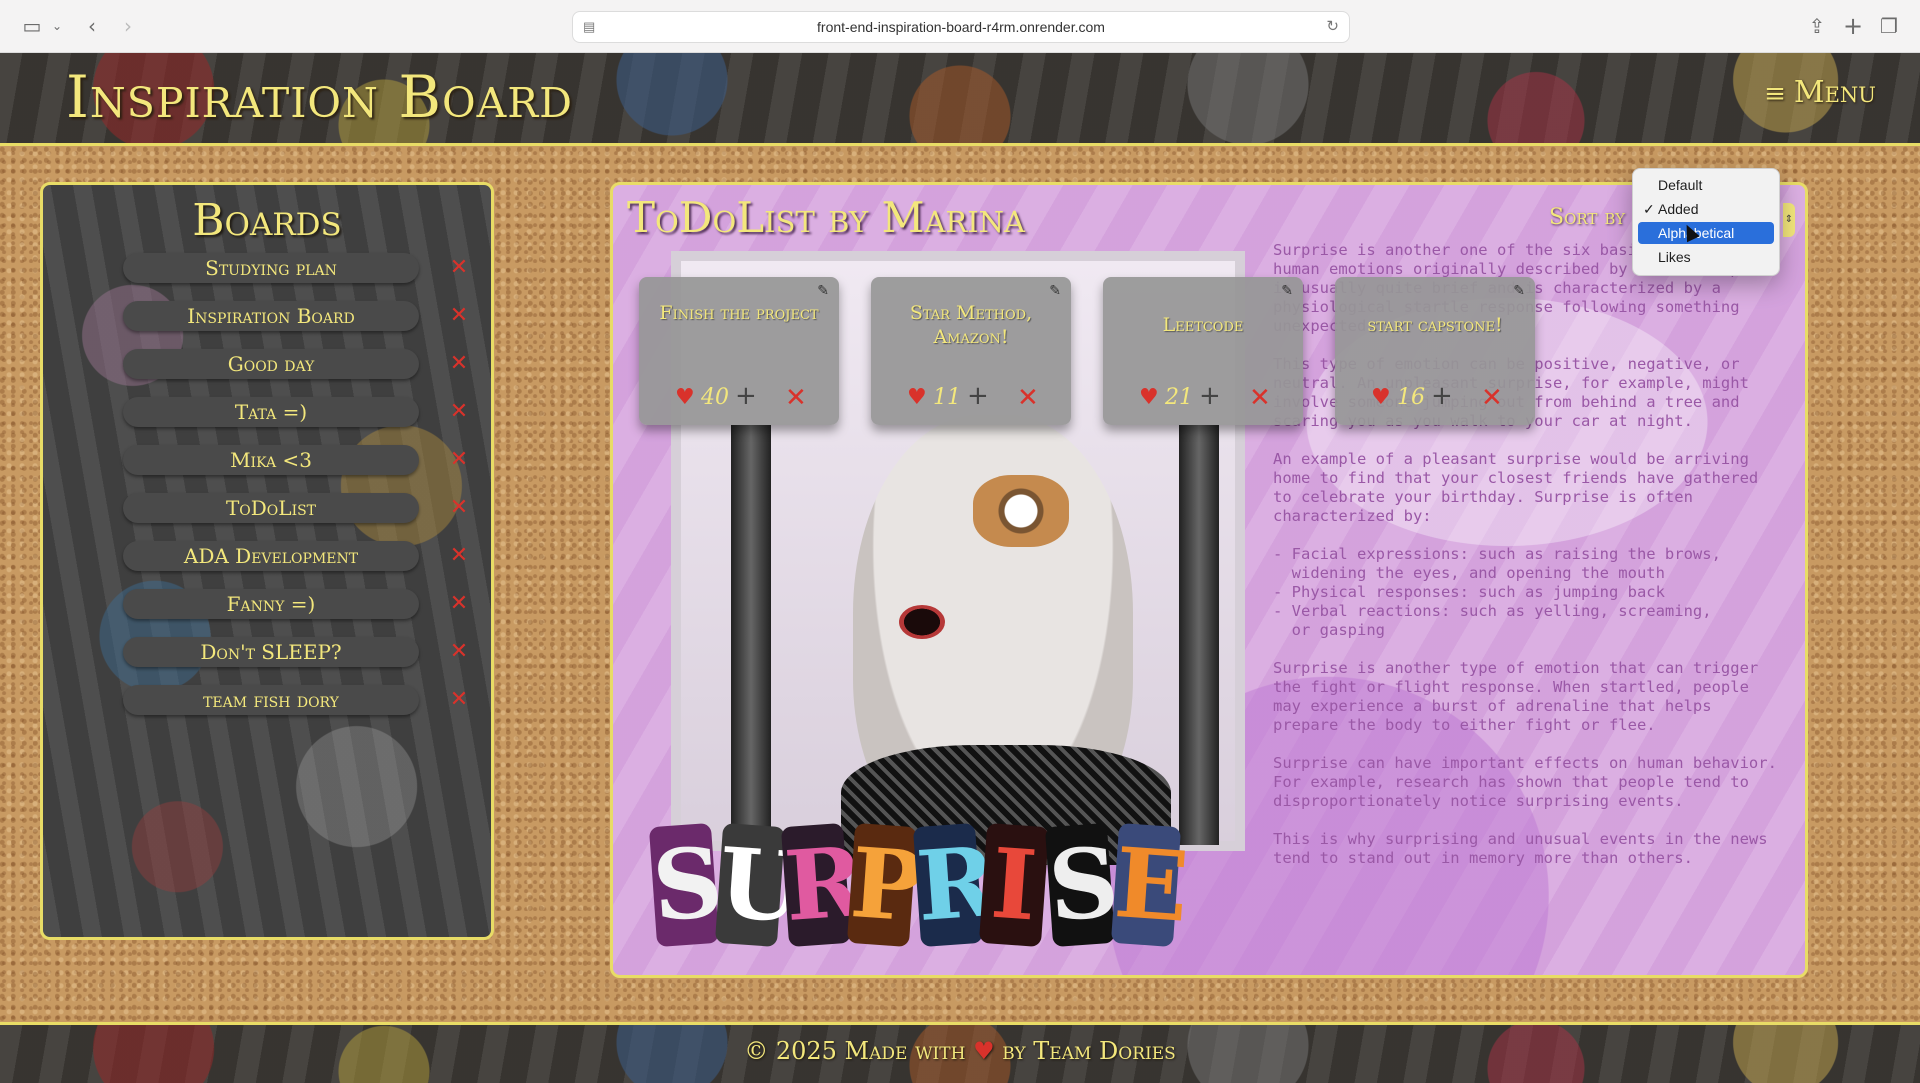 This screenshot has height=1083, width=1920. What do you see at coordinates (128, 26) in the screenshot?
I see `forward-icon: ›` at bounding box center [128, 26].